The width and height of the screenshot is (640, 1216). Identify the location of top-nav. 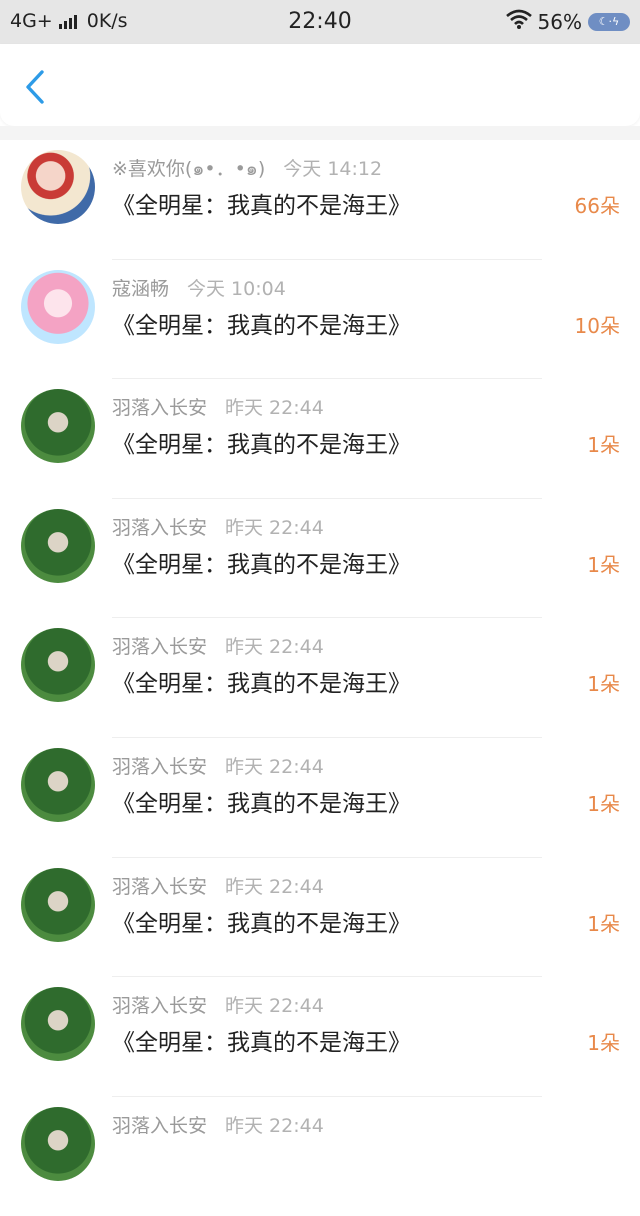
(320, 85).